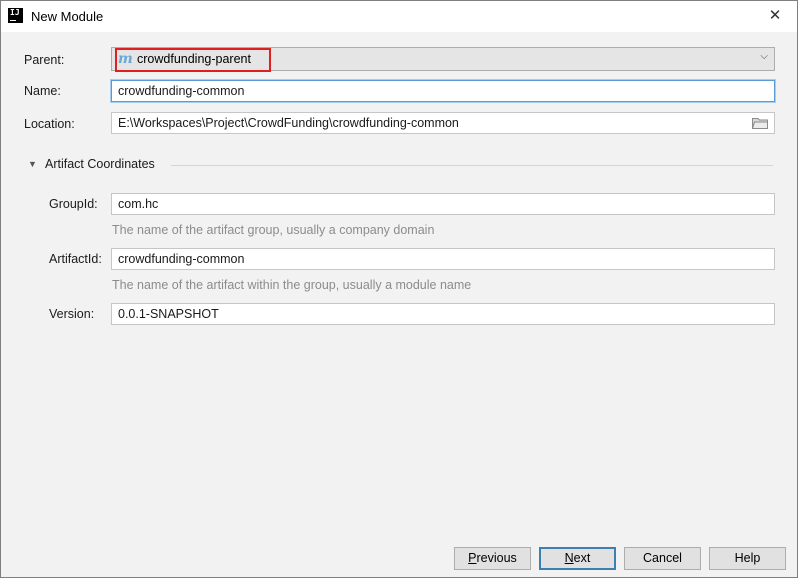  Describe the element at coordinates (443, 59) in the screenshot. I see `parent-dropdown: m crowdfunding-parent ⌵` at that location.